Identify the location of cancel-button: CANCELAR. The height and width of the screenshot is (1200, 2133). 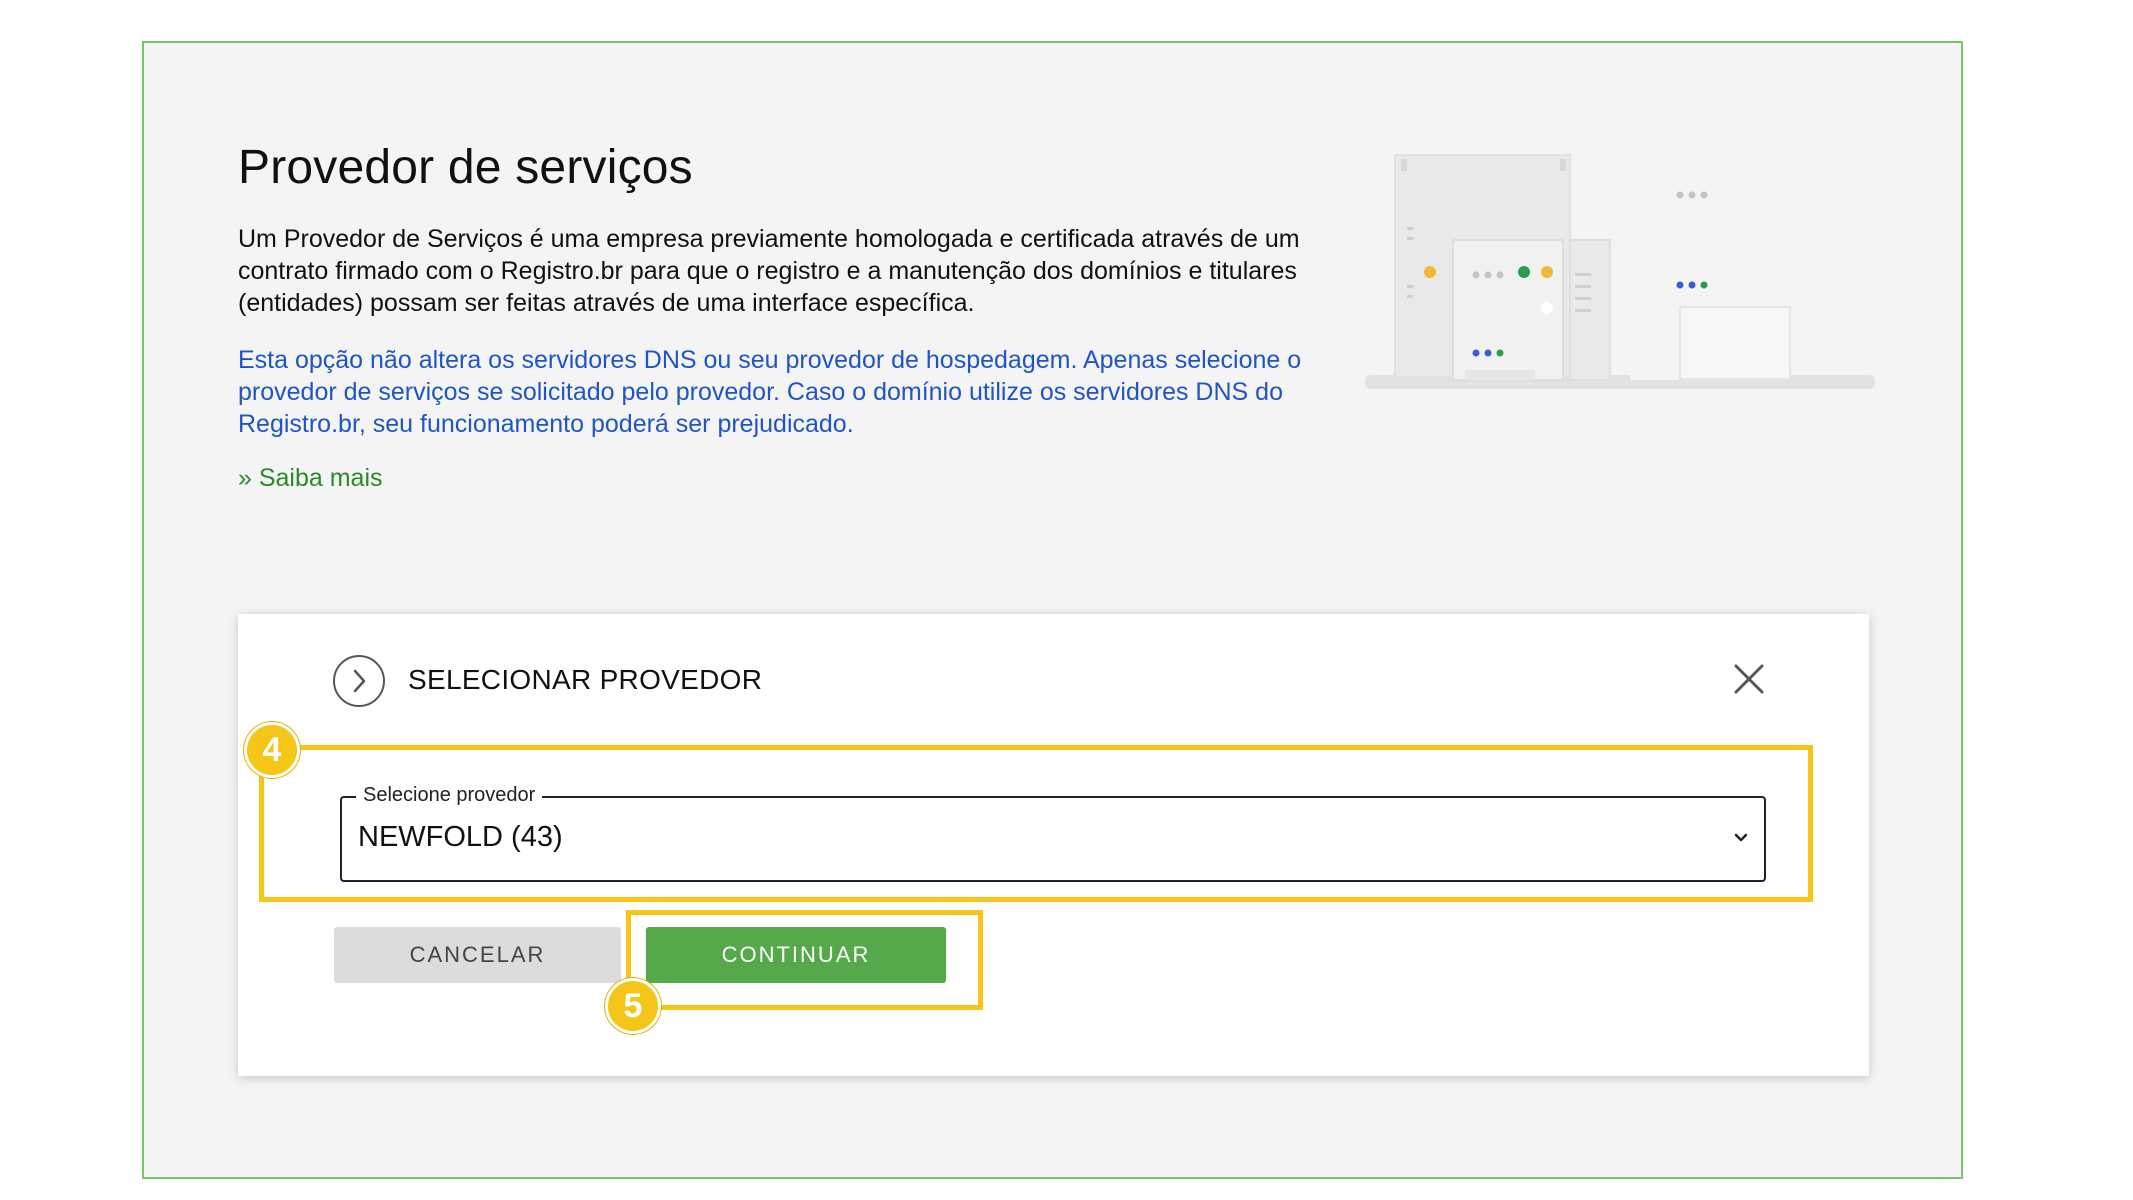
(477, 955).